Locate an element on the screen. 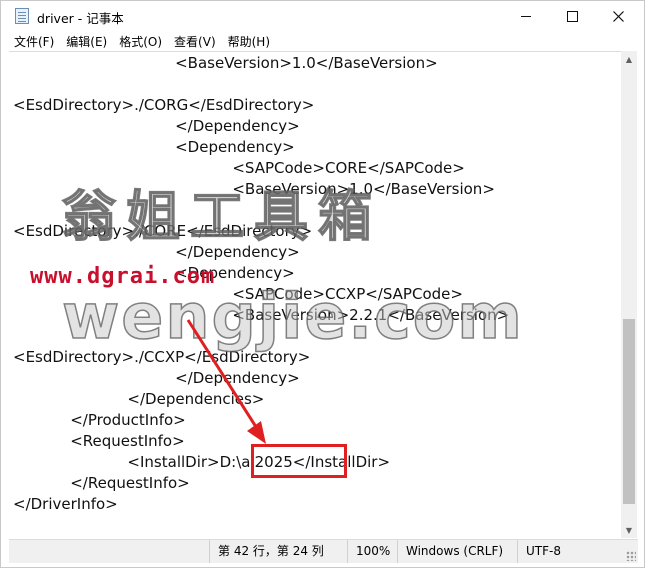 This screenshot has height=568, width=645. annotation-arrow-icon is located at coordinates (226, 381).